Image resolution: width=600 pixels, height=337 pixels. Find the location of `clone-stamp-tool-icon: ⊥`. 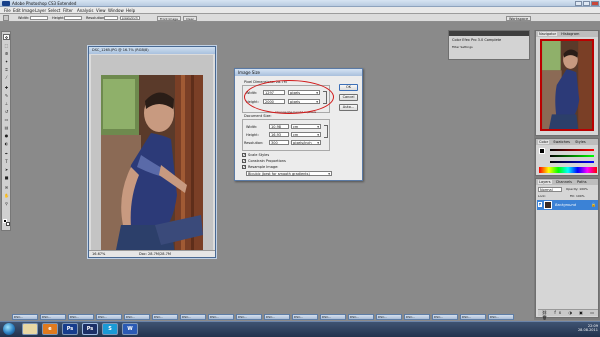

clone-stamp-tool-icon: ⊥ is located at coordinates (6, 103).